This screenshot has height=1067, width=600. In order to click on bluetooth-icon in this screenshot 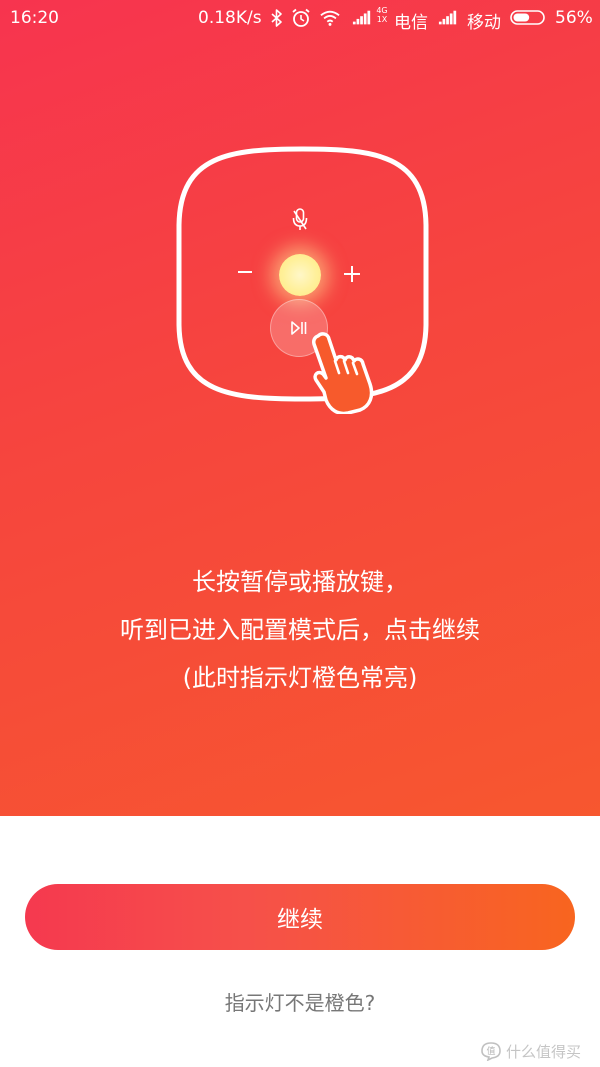, I will do `click(277, 18)`.